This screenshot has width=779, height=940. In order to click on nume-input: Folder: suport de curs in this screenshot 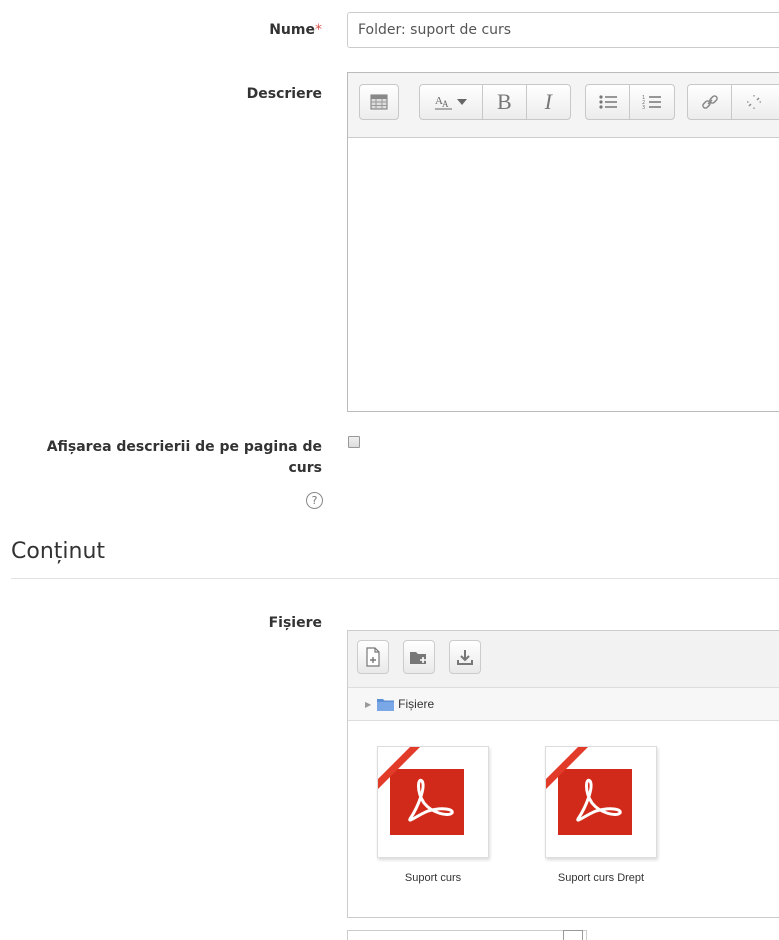, I will do `click(563, 30)`.